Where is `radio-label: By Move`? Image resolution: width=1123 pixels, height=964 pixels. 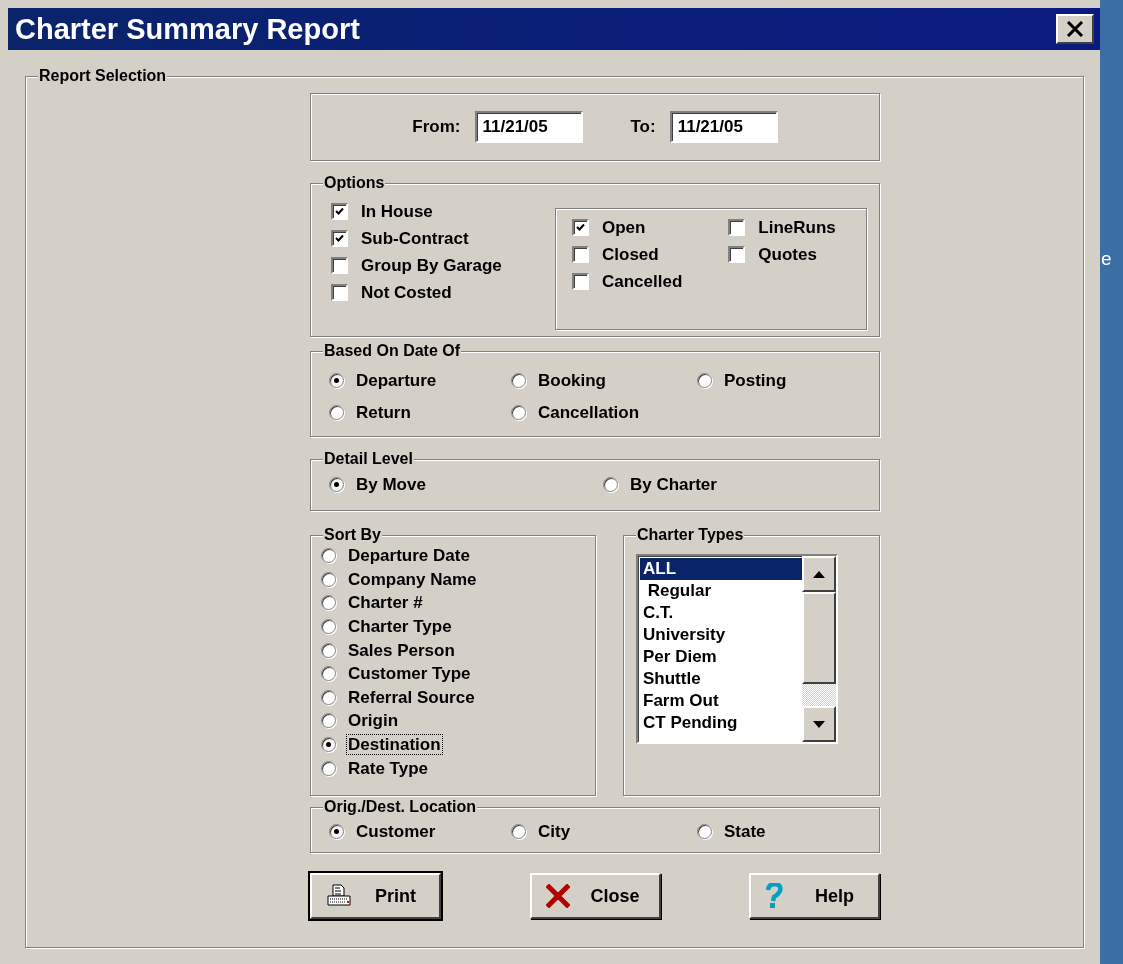
radio-label: By Move is located at coordinates (391, 484).